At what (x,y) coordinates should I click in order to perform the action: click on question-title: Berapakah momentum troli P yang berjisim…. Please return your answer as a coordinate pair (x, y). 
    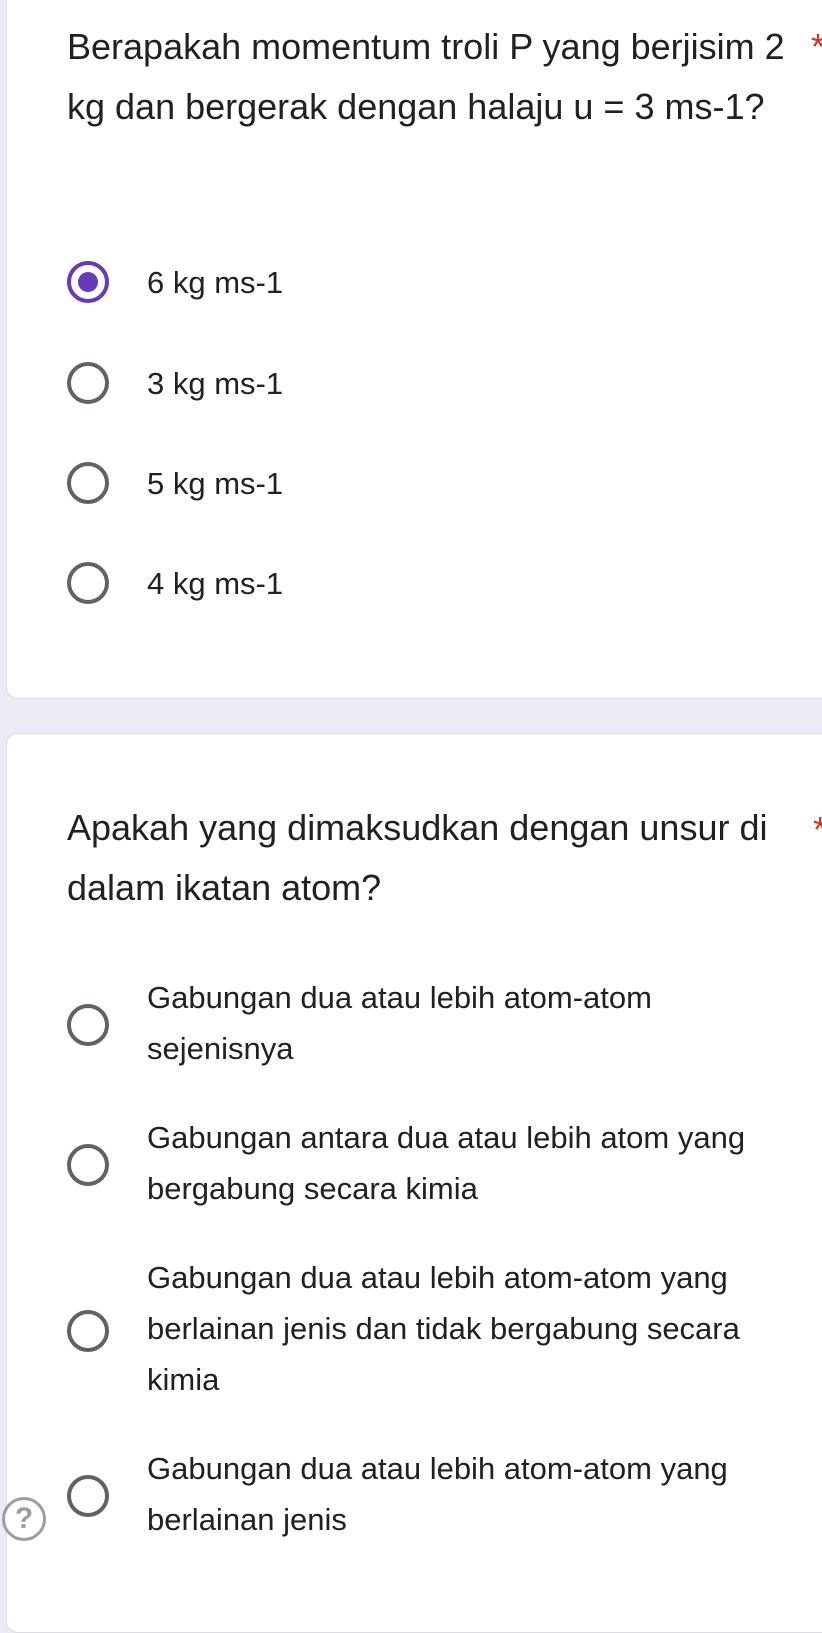
    Looking at the image, I should click on (426, 76).